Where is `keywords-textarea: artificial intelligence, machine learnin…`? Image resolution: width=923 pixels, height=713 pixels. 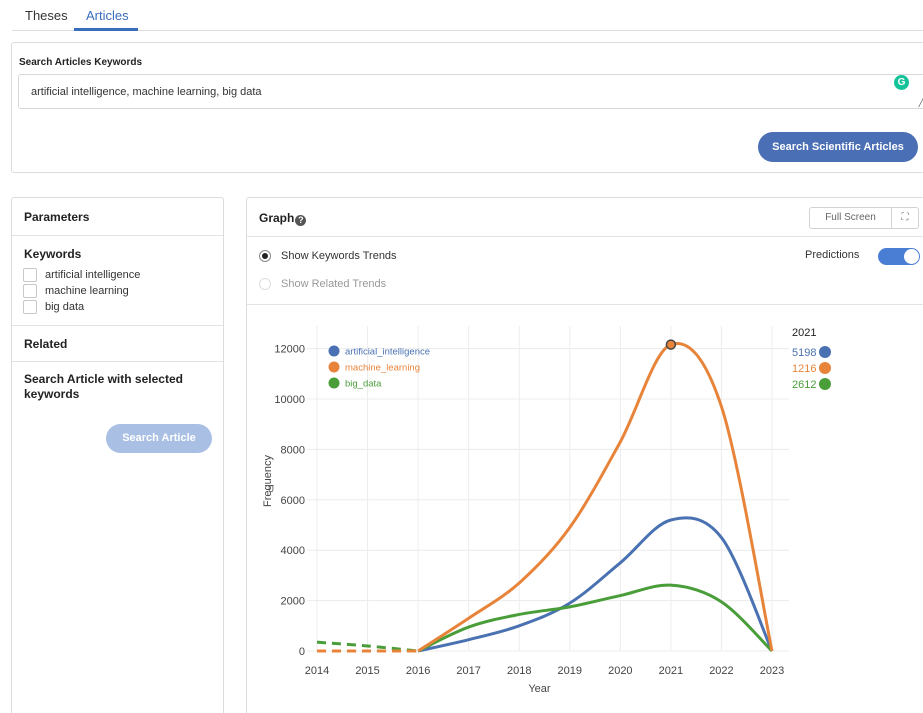
keywords-textarea: artificial intelligence, machine learnin… is located at coordinates (470, 91).